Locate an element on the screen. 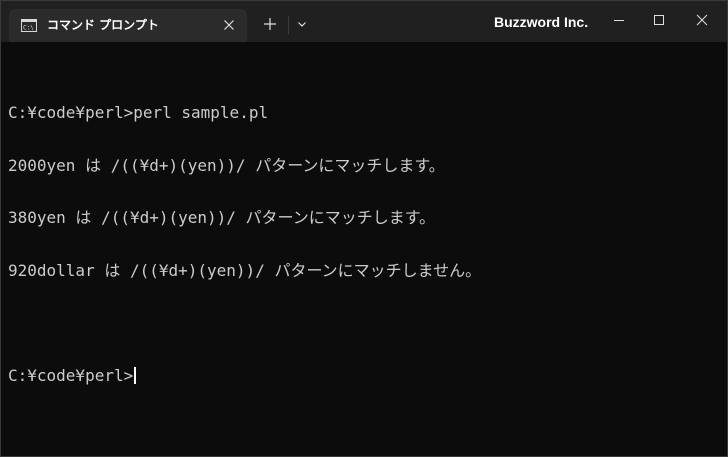 The image size is (728, 457). terminal-line: C:¥code¥perl>perl sample.pl is located at coordinates (138, 112).